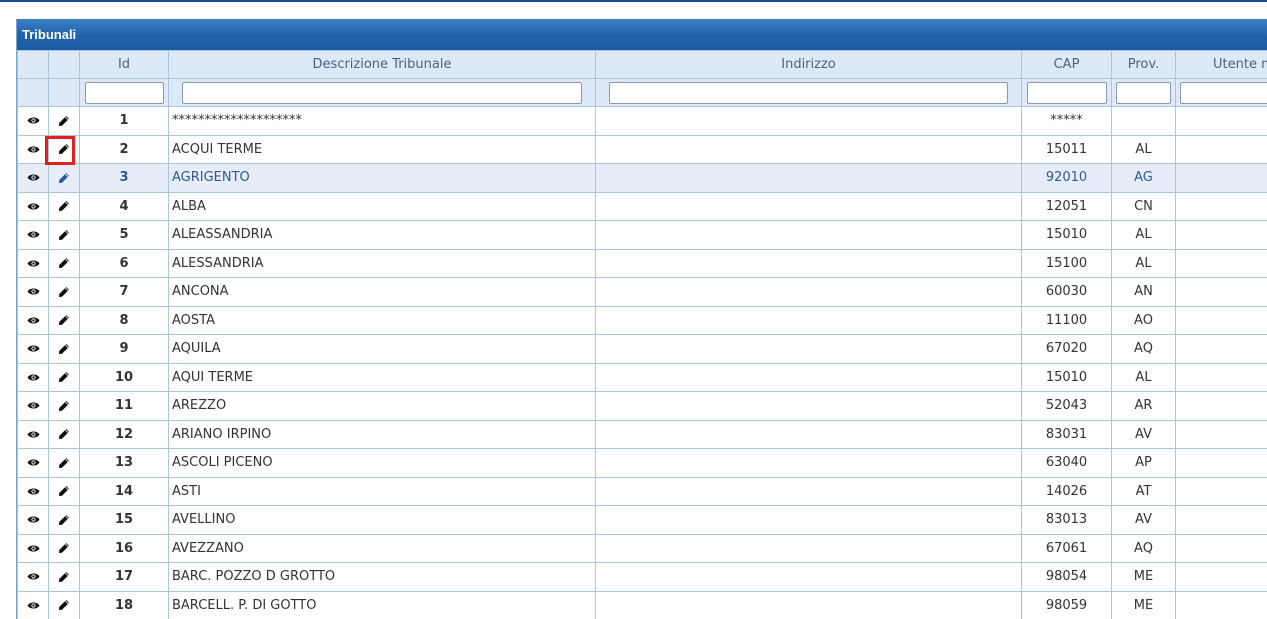 The height and width of the screenshot is (619, 1267). Describe the element at coordinates (1144, 292) in the screenshot. I see `cell-prov: AN` at that location.